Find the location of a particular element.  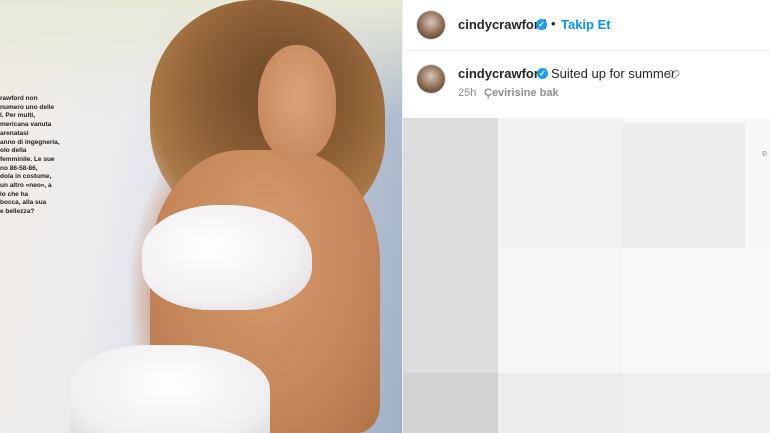

follow-button: Takip Et is located at coordinates (586, 24).